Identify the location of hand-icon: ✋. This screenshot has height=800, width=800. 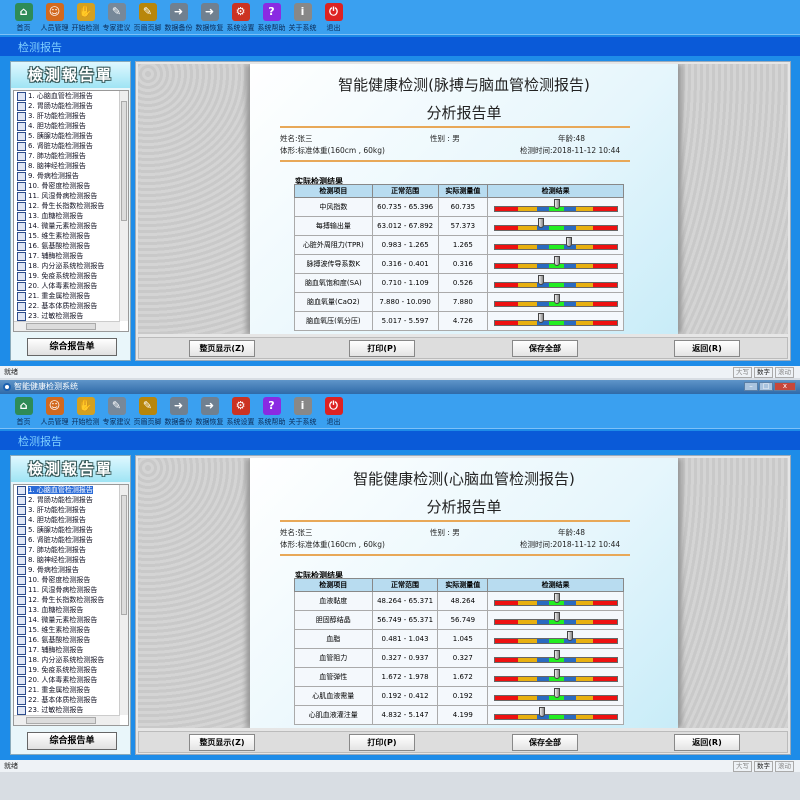
(85, 12).